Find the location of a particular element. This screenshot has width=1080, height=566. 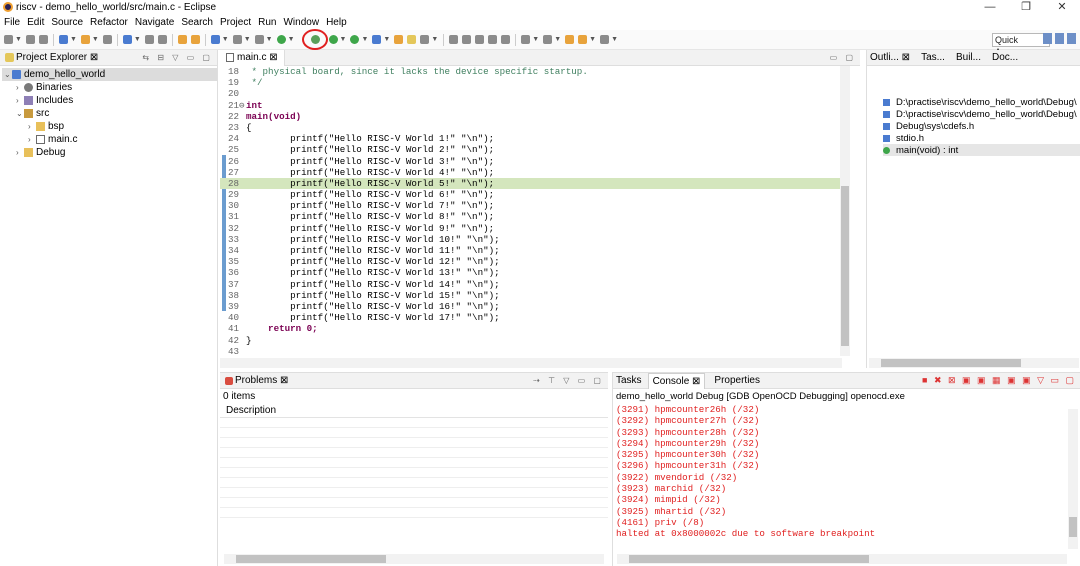

editor-view-controls: ▭ ▢ is located at coordinates (843, 58).